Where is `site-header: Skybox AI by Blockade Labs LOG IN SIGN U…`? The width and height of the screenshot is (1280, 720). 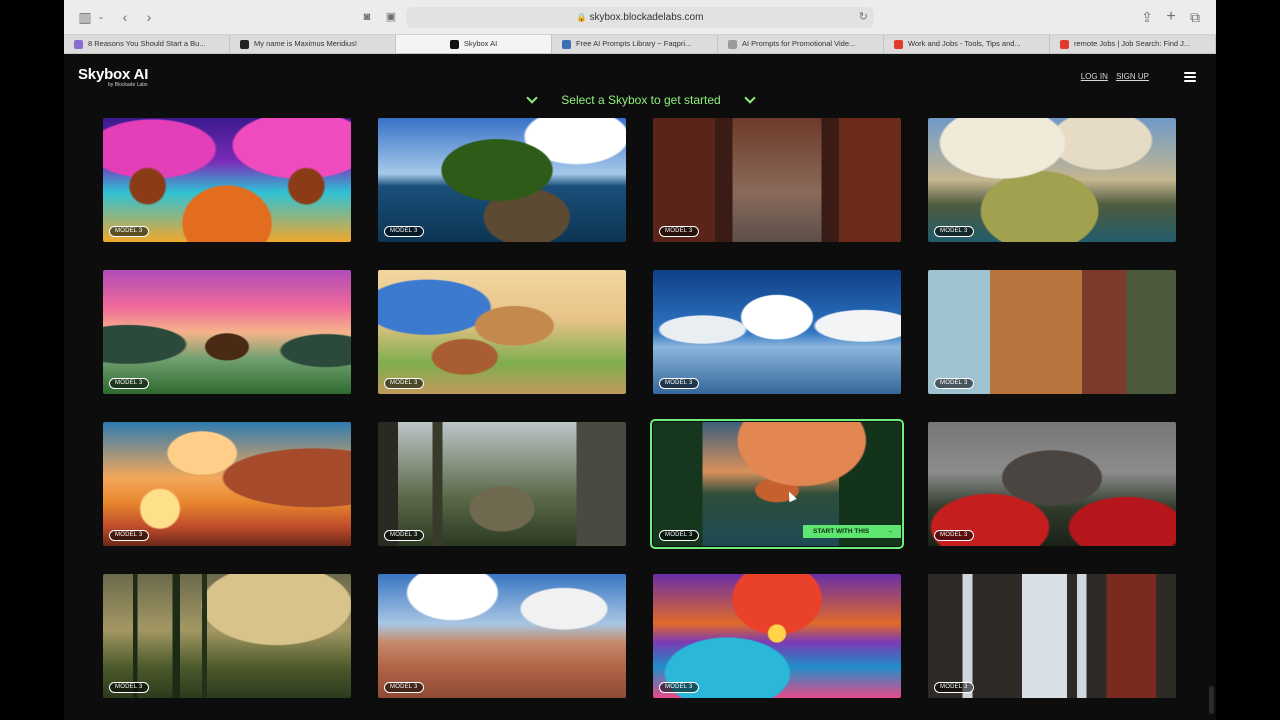
site-header: Skybox AI by Blockade Labs LOG IN SIGN U… is located at coordinates (640, 80).